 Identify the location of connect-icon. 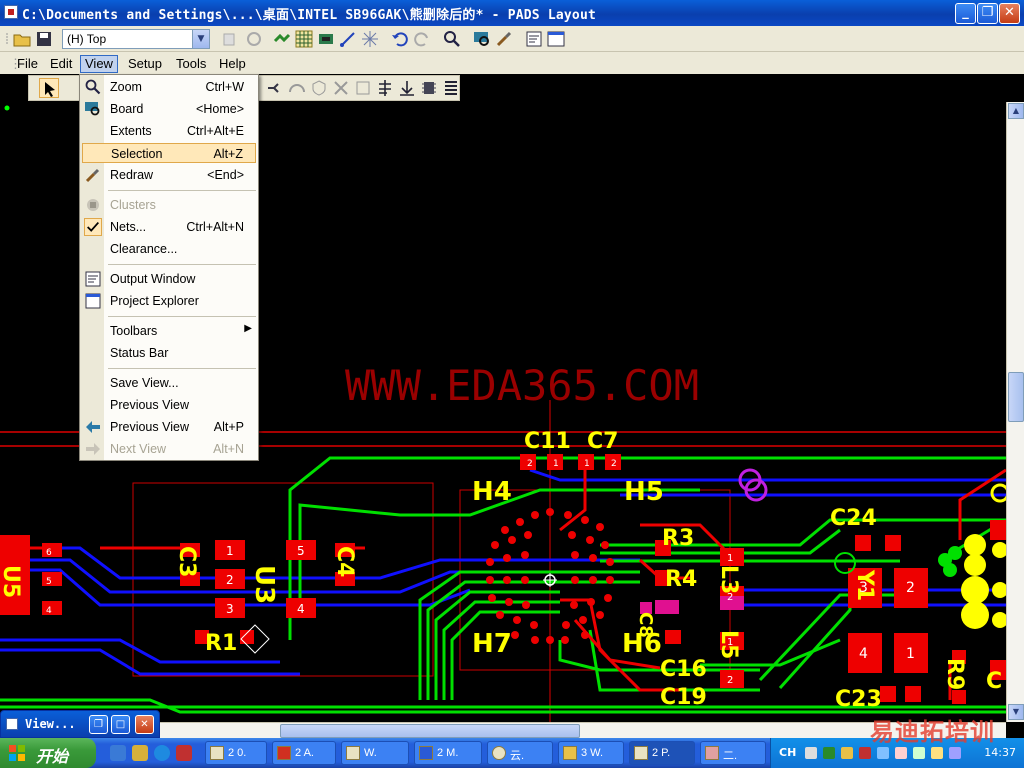
(348, 39).